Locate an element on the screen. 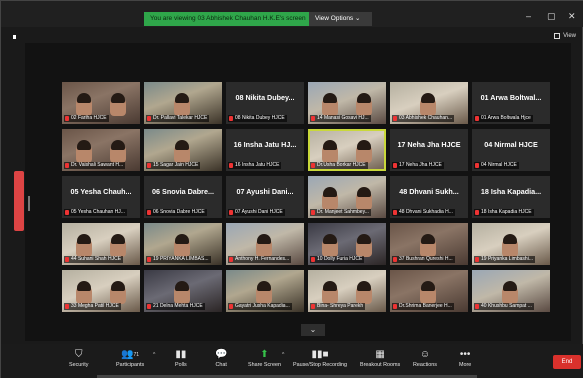 This screenshot has width=583, height=378. participant-tile: 07 Ayushi Dani... 07 Ayushi Dani HJCE is located at coordinates (265, 197).